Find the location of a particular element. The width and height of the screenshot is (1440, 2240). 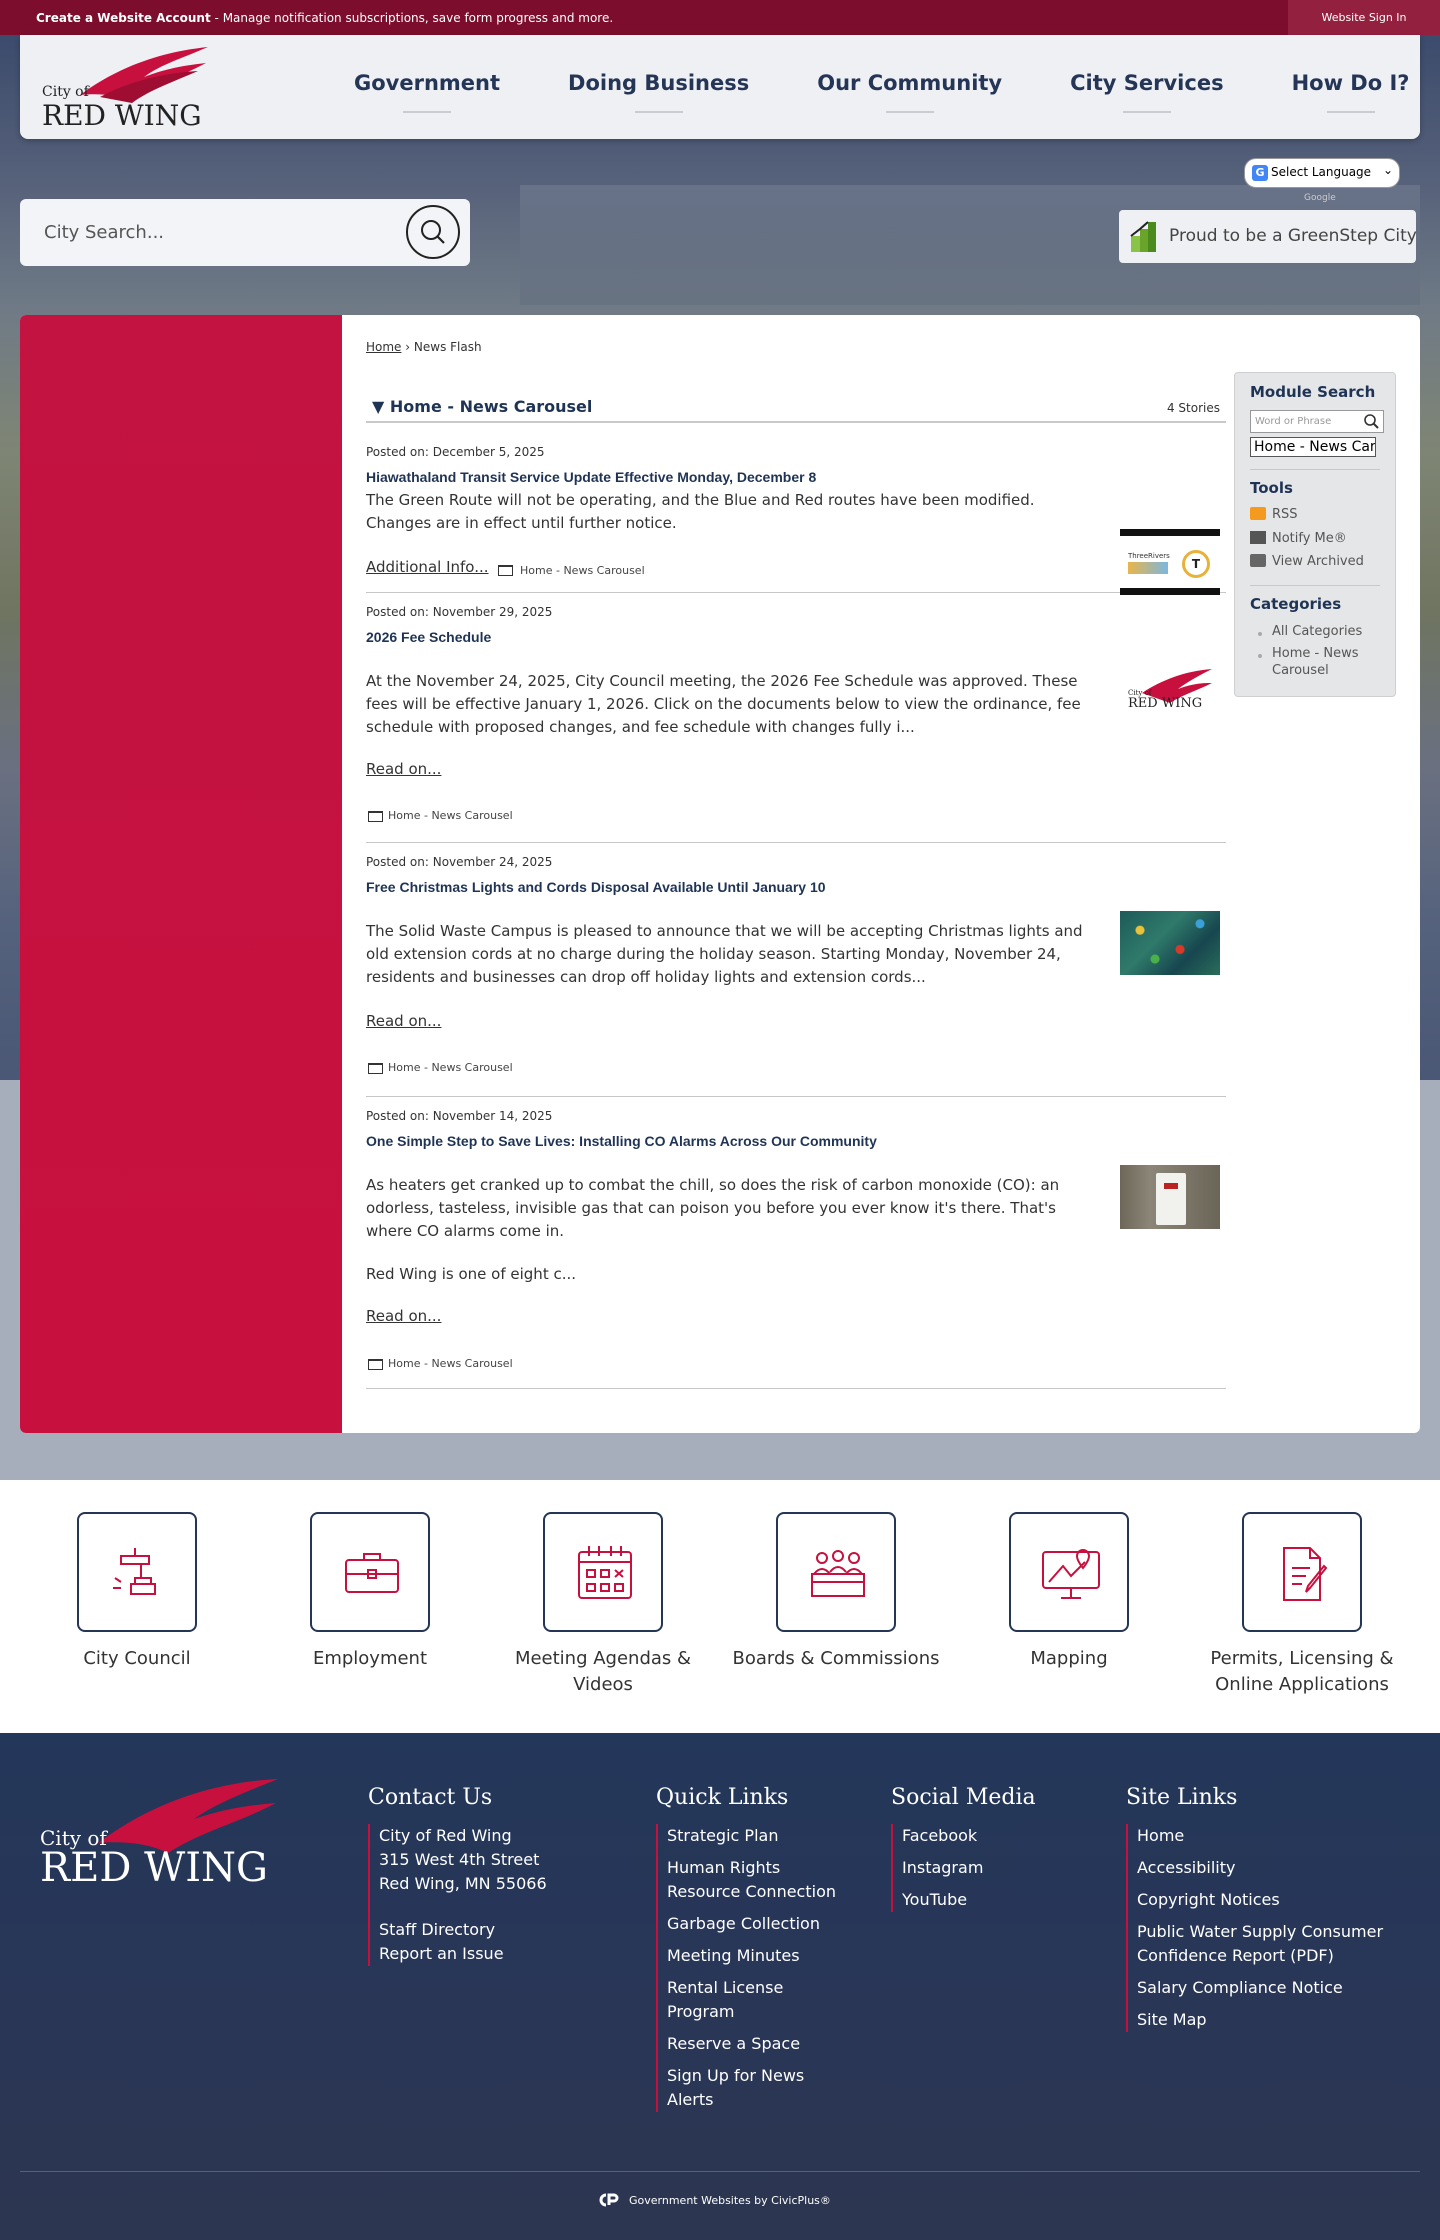

footer-link: Human Rights Resource Connection is located at coordinates (751, 1880).